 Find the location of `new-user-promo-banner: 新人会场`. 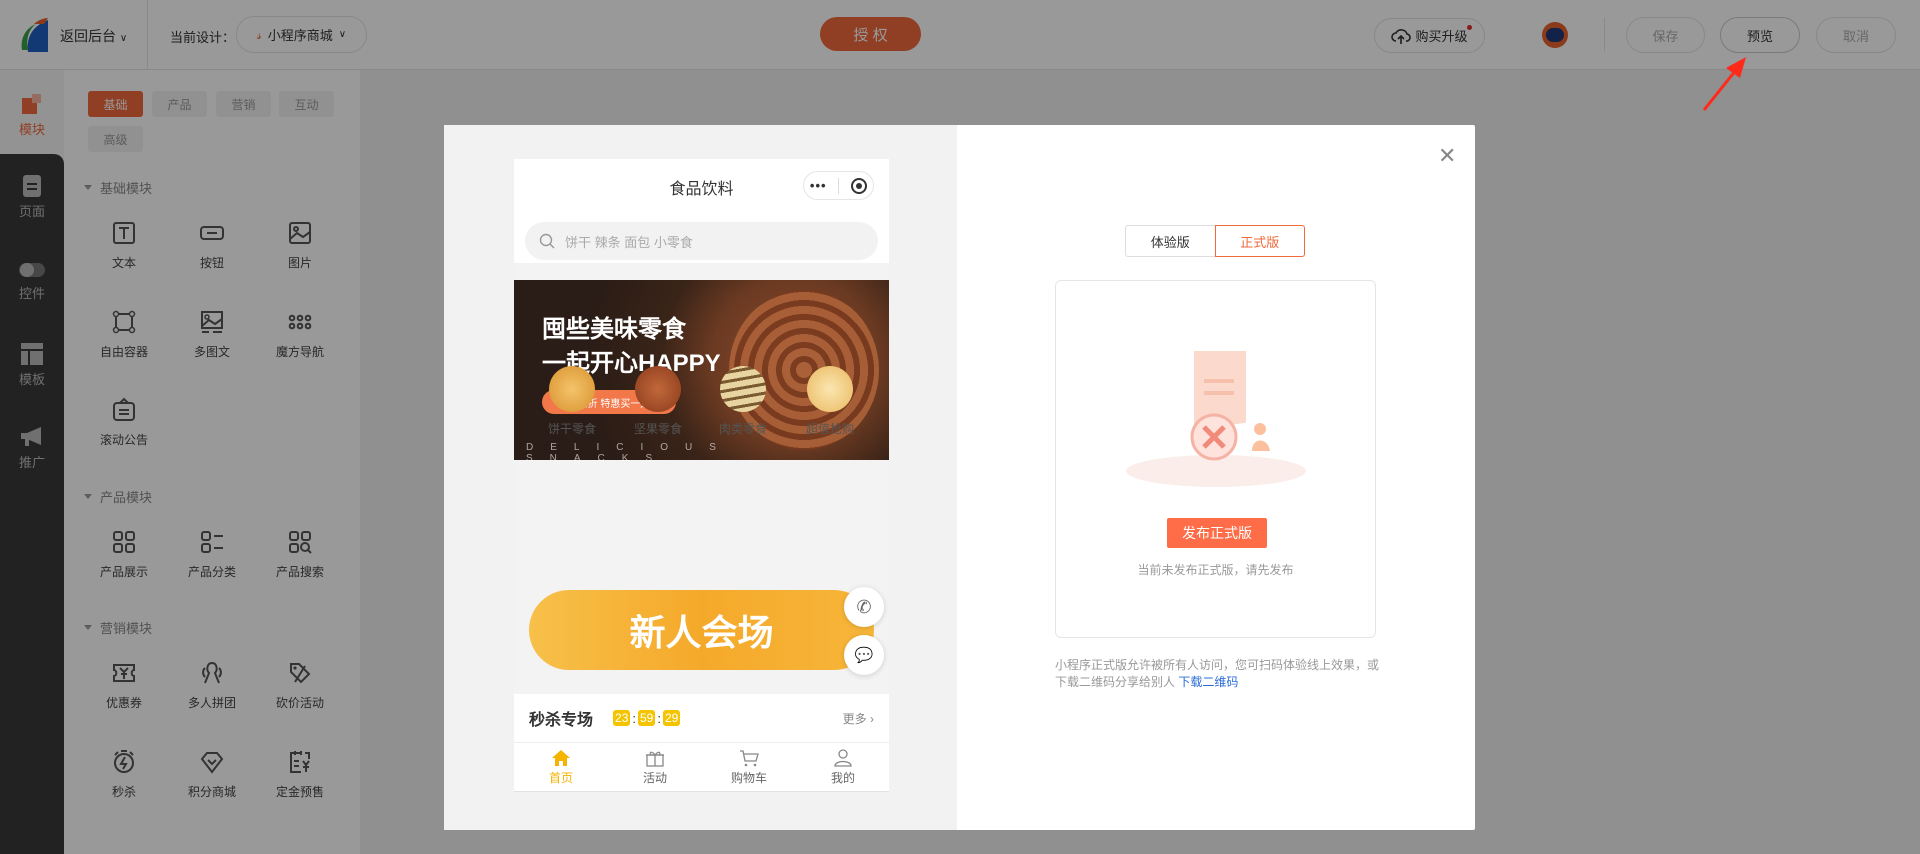

new-user-promo-banner: 新人会场 is located at coordinates (701, 630).